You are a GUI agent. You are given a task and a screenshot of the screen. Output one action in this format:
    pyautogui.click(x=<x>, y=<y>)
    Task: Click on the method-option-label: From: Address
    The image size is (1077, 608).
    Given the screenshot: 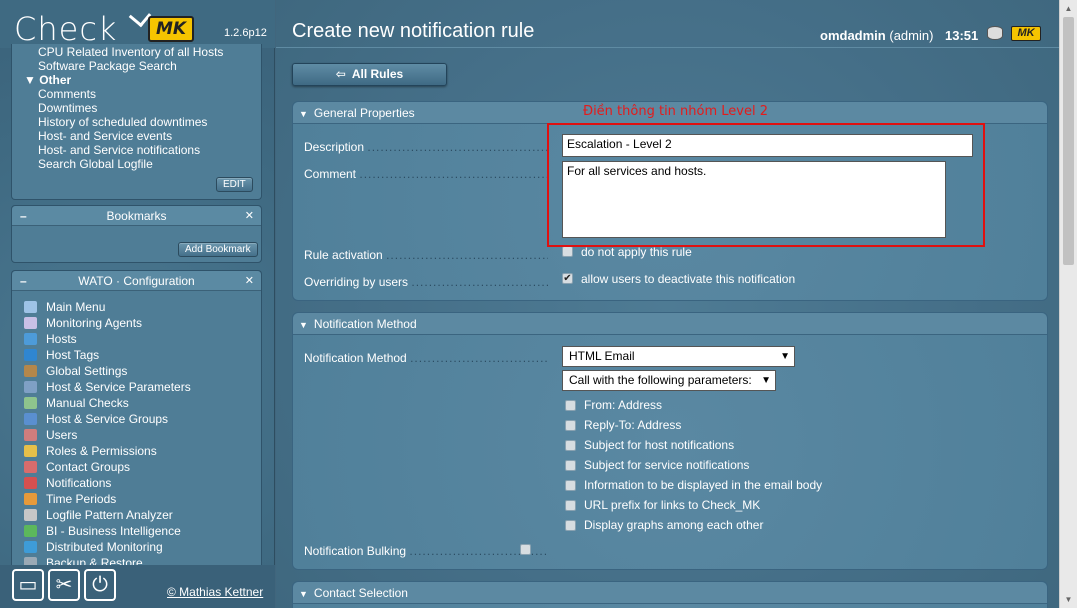 What is the action you would take?
    pyautogui.click(x=623, y=405)
    